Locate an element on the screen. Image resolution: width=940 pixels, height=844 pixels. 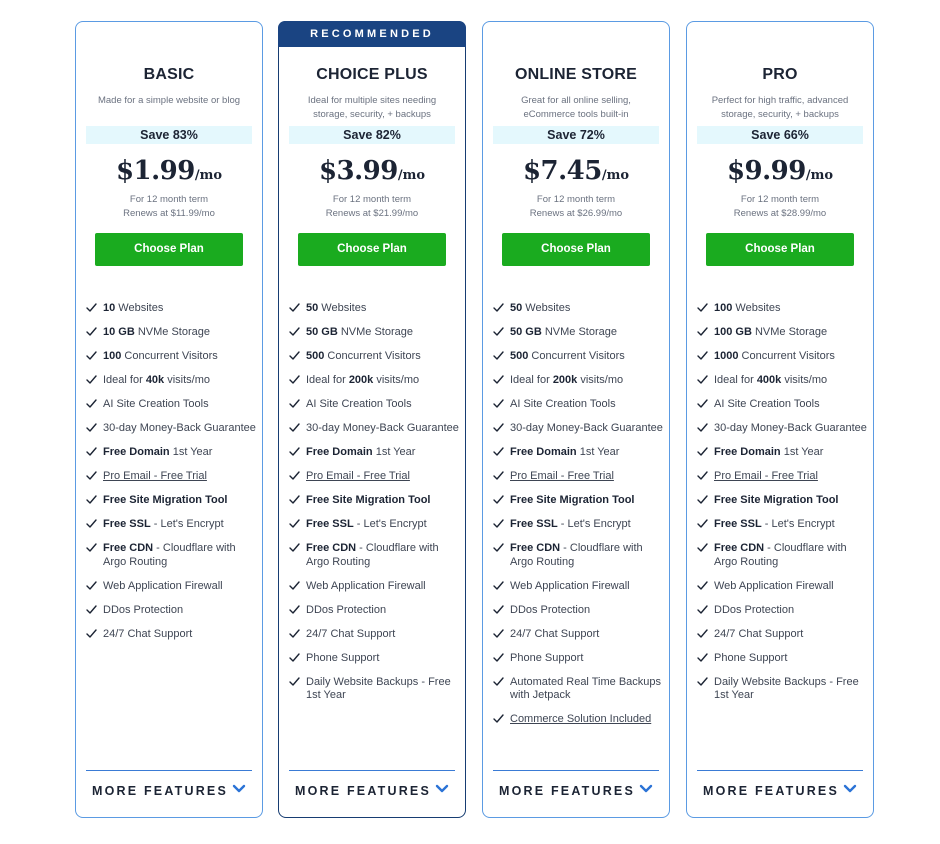
feature-text: DDos Protection is located at coordinates (143, 609).